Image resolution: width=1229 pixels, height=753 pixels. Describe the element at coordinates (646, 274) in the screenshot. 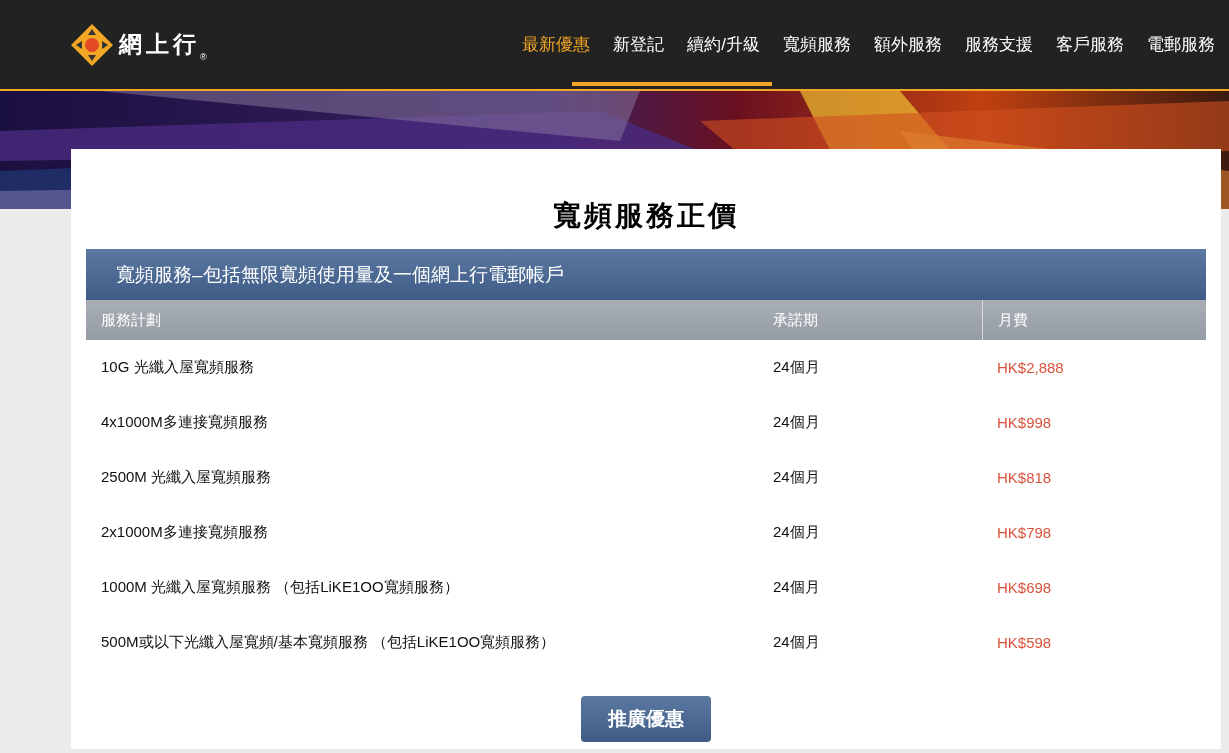

I see `table-caption: 寬頻服務–包括無限寬頻使用量及一個網上行電郵帳戶` at that location.